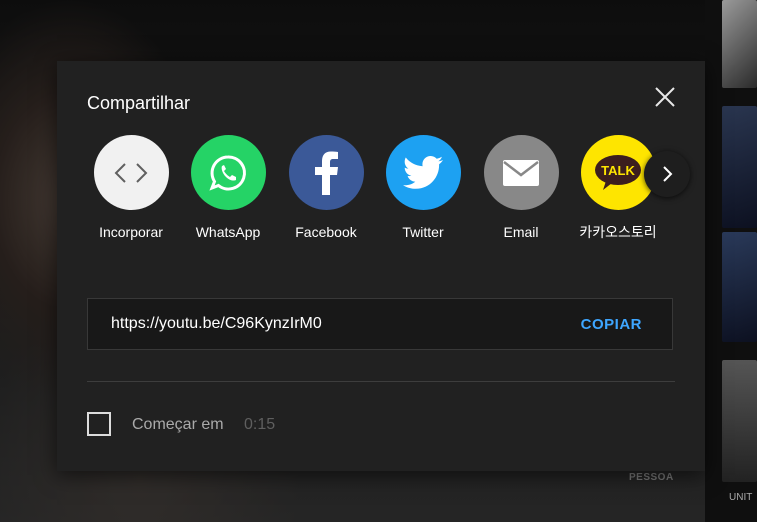 Image resolution: width=757 pixels, height=522 pixels. I want to click on close-button, so click(665, 97).